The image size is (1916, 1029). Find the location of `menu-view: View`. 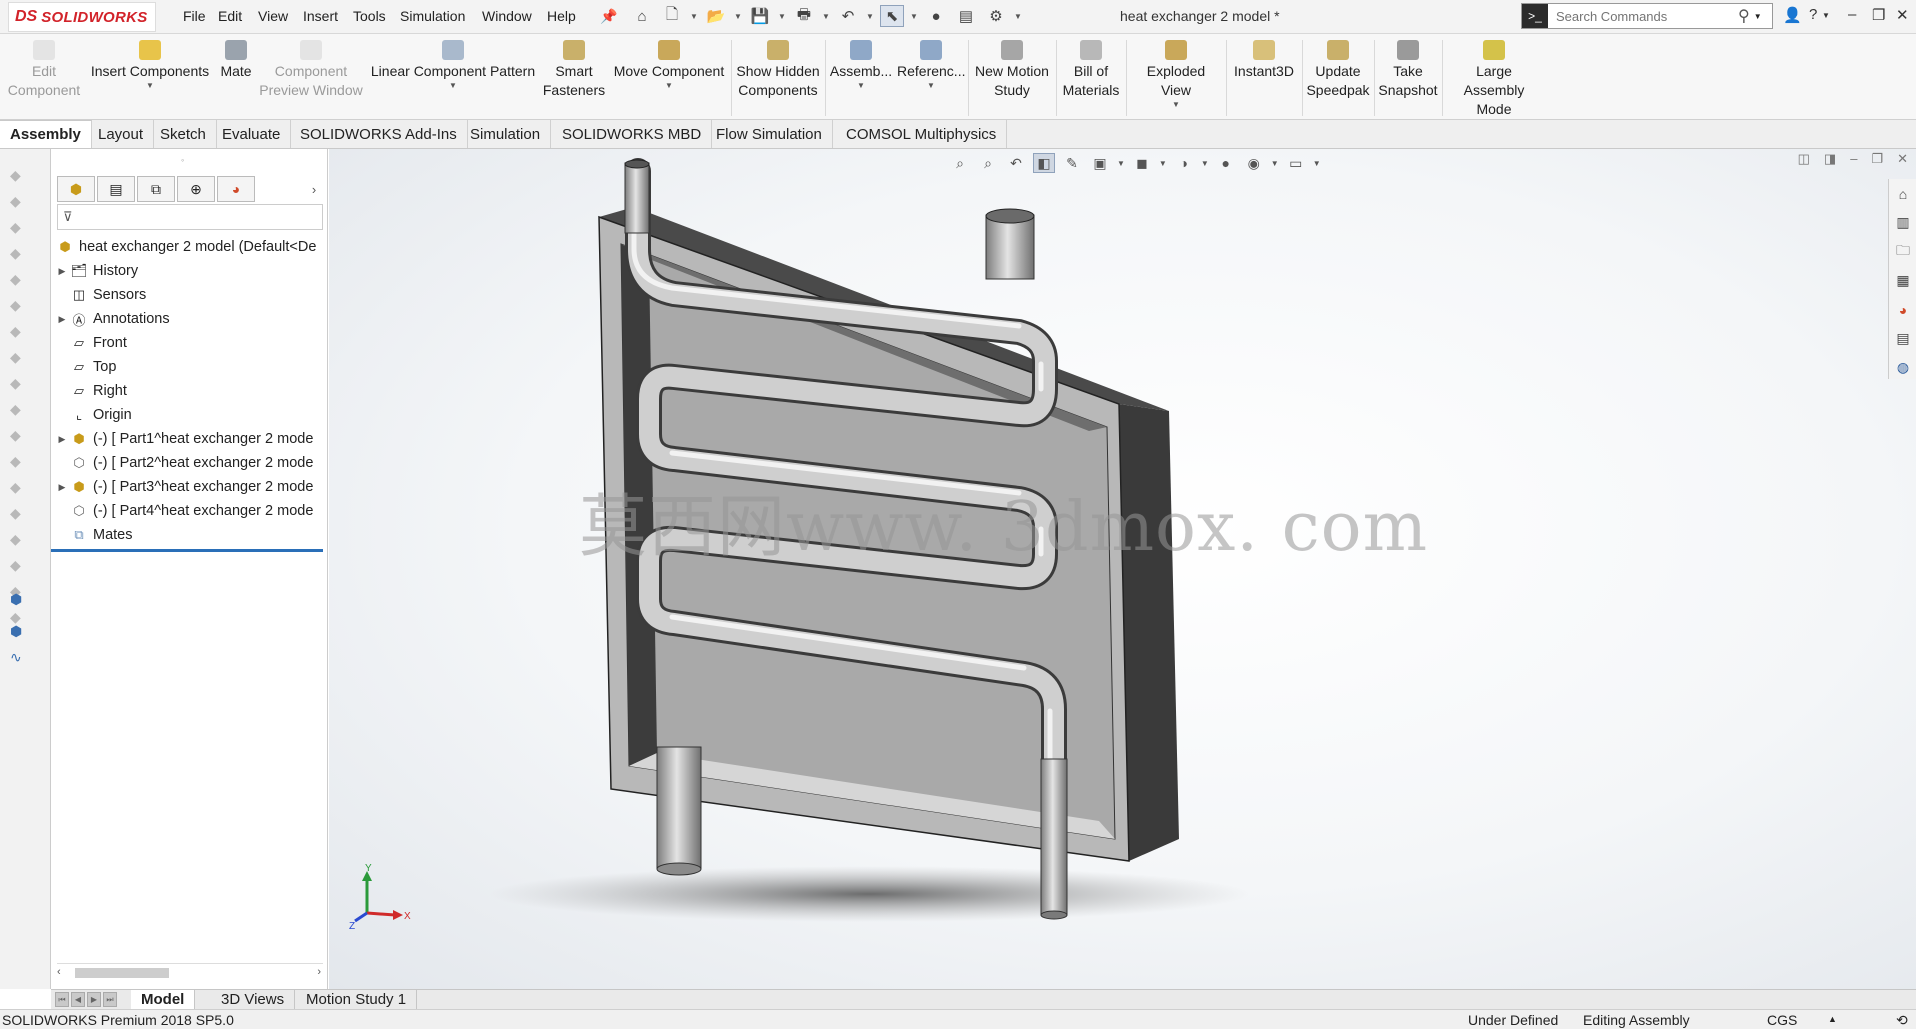

menu-view: View is located at coordinates (273, 16).